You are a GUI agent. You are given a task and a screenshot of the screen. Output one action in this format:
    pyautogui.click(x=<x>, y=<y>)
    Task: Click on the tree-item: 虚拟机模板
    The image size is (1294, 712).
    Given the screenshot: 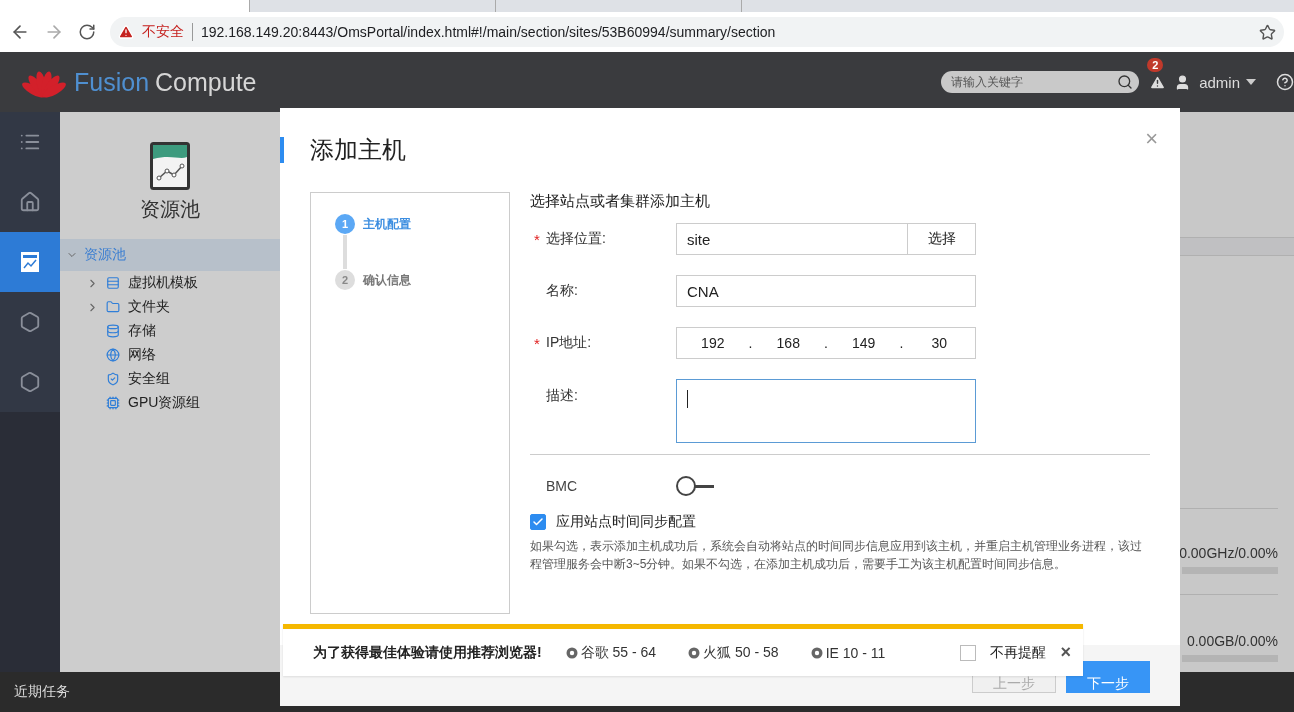 What is the action you would take?
    pyautogui.click(x=170, y=283)
    